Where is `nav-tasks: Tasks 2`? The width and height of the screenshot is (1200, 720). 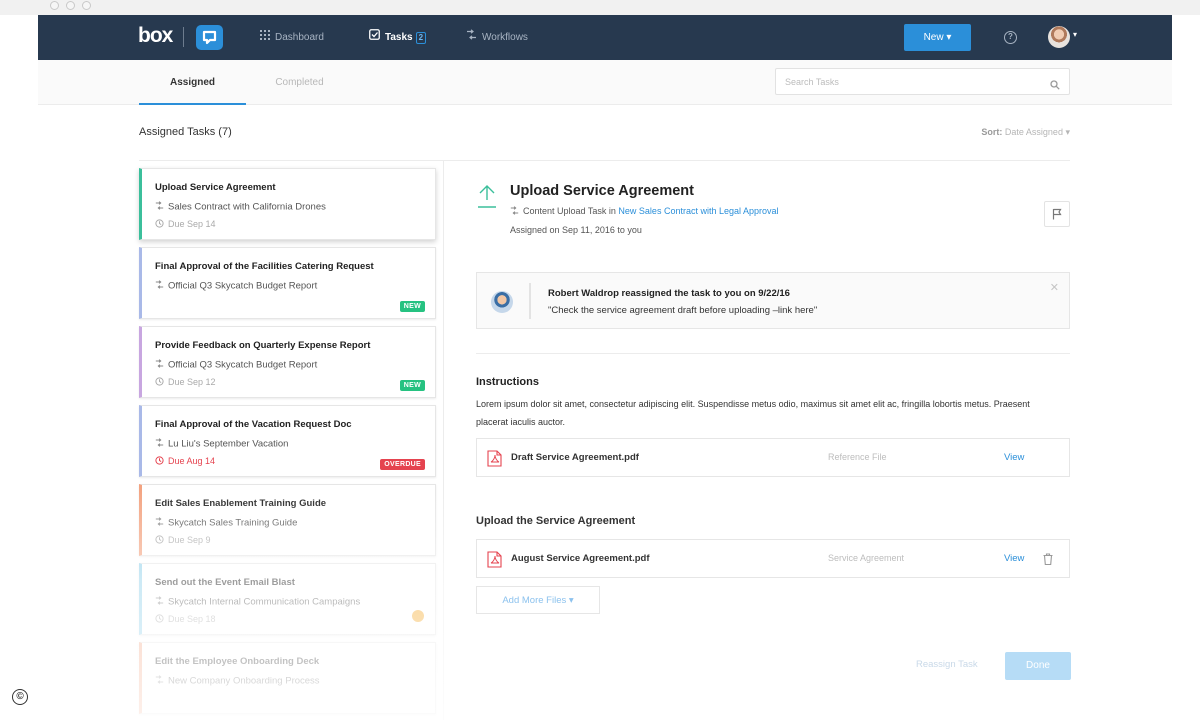
nav-tasks: Tasks 2 is located at coordinates (398, 37).